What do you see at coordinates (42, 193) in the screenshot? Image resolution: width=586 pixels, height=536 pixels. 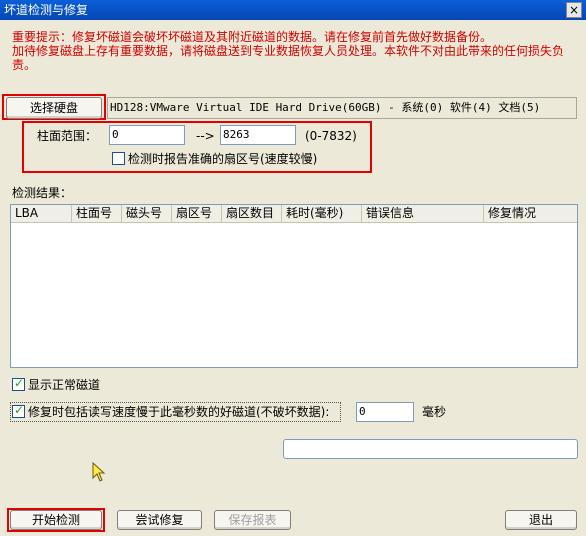 I see `results-title: 检测结果：` at bounding box center [42, 193].